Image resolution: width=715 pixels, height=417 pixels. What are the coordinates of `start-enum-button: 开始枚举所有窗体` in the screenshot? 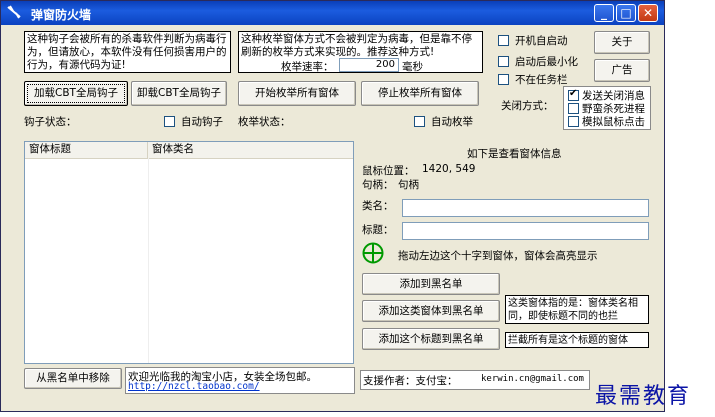 It's located at (297, 93).